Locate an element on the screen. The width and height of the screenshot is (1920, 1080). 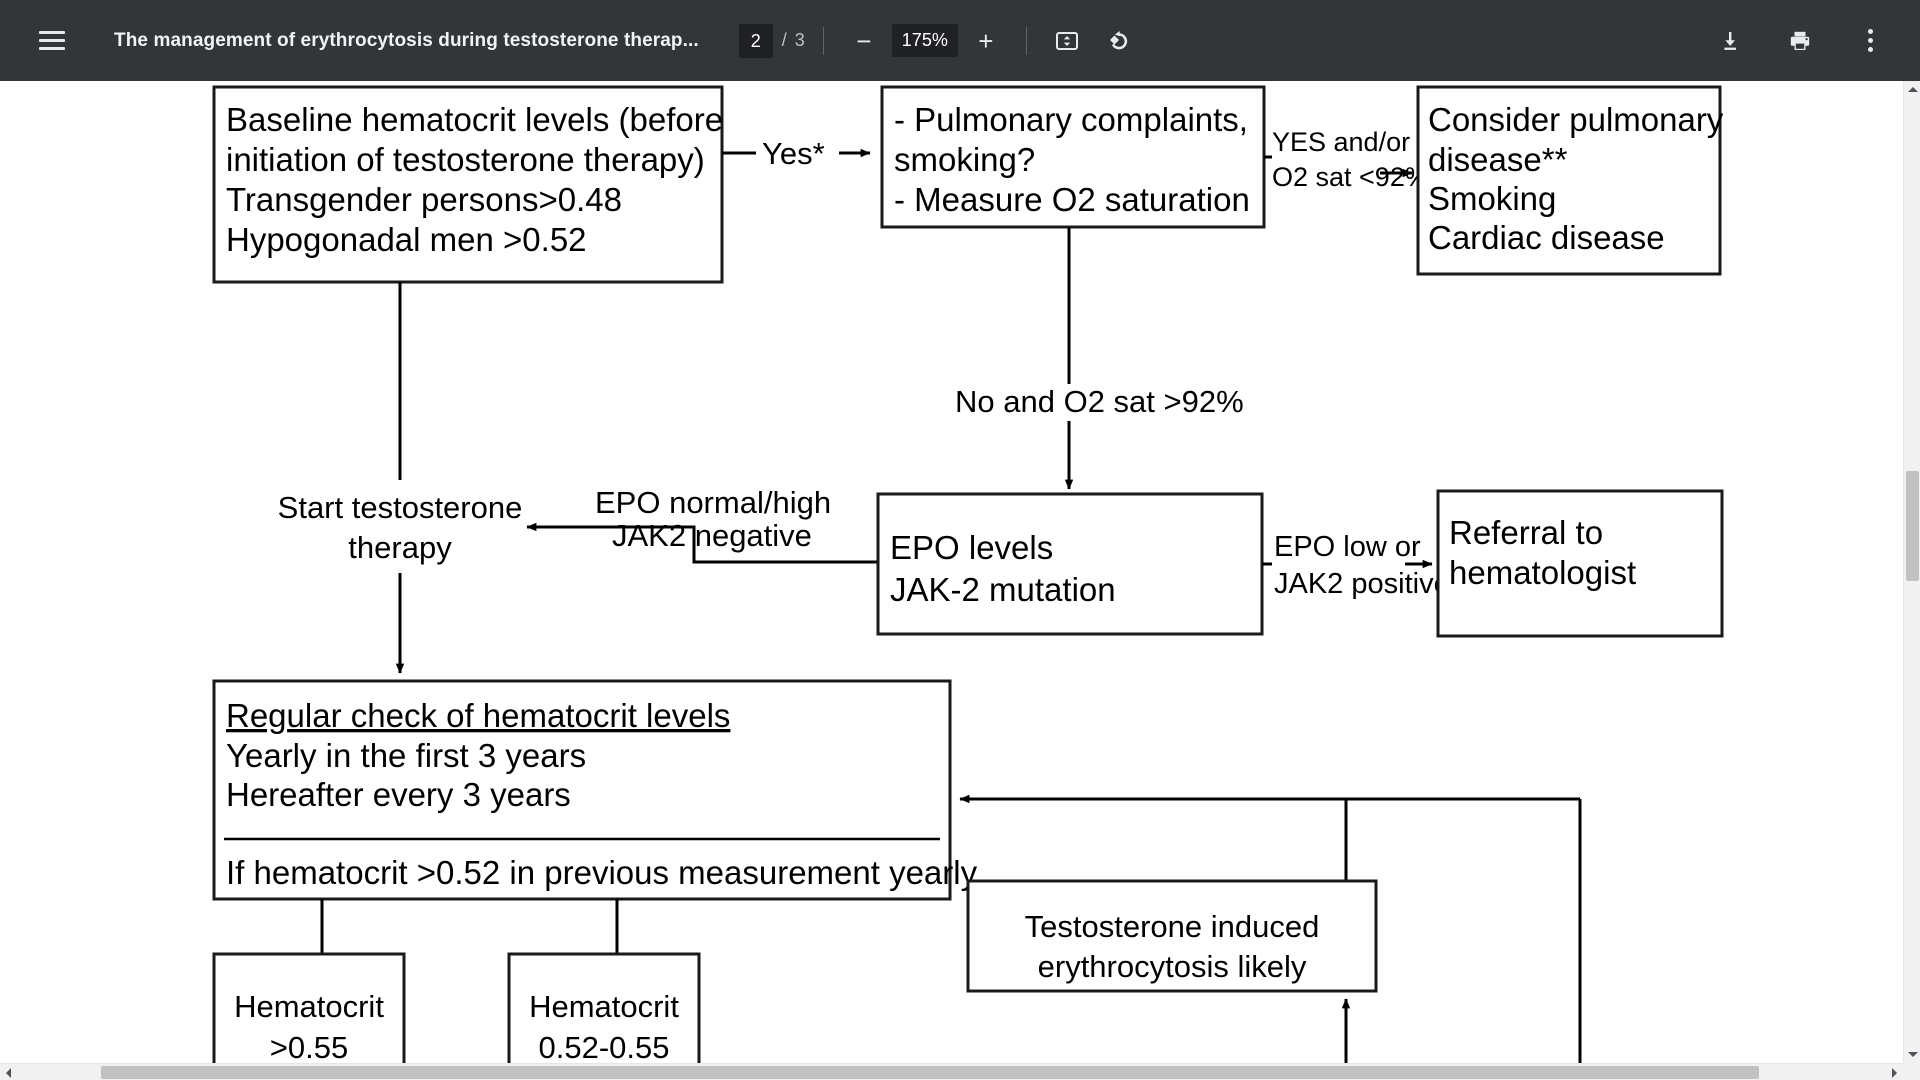
epo-line-2: JAK-2 mutation is located at coordinates (1003, 589).